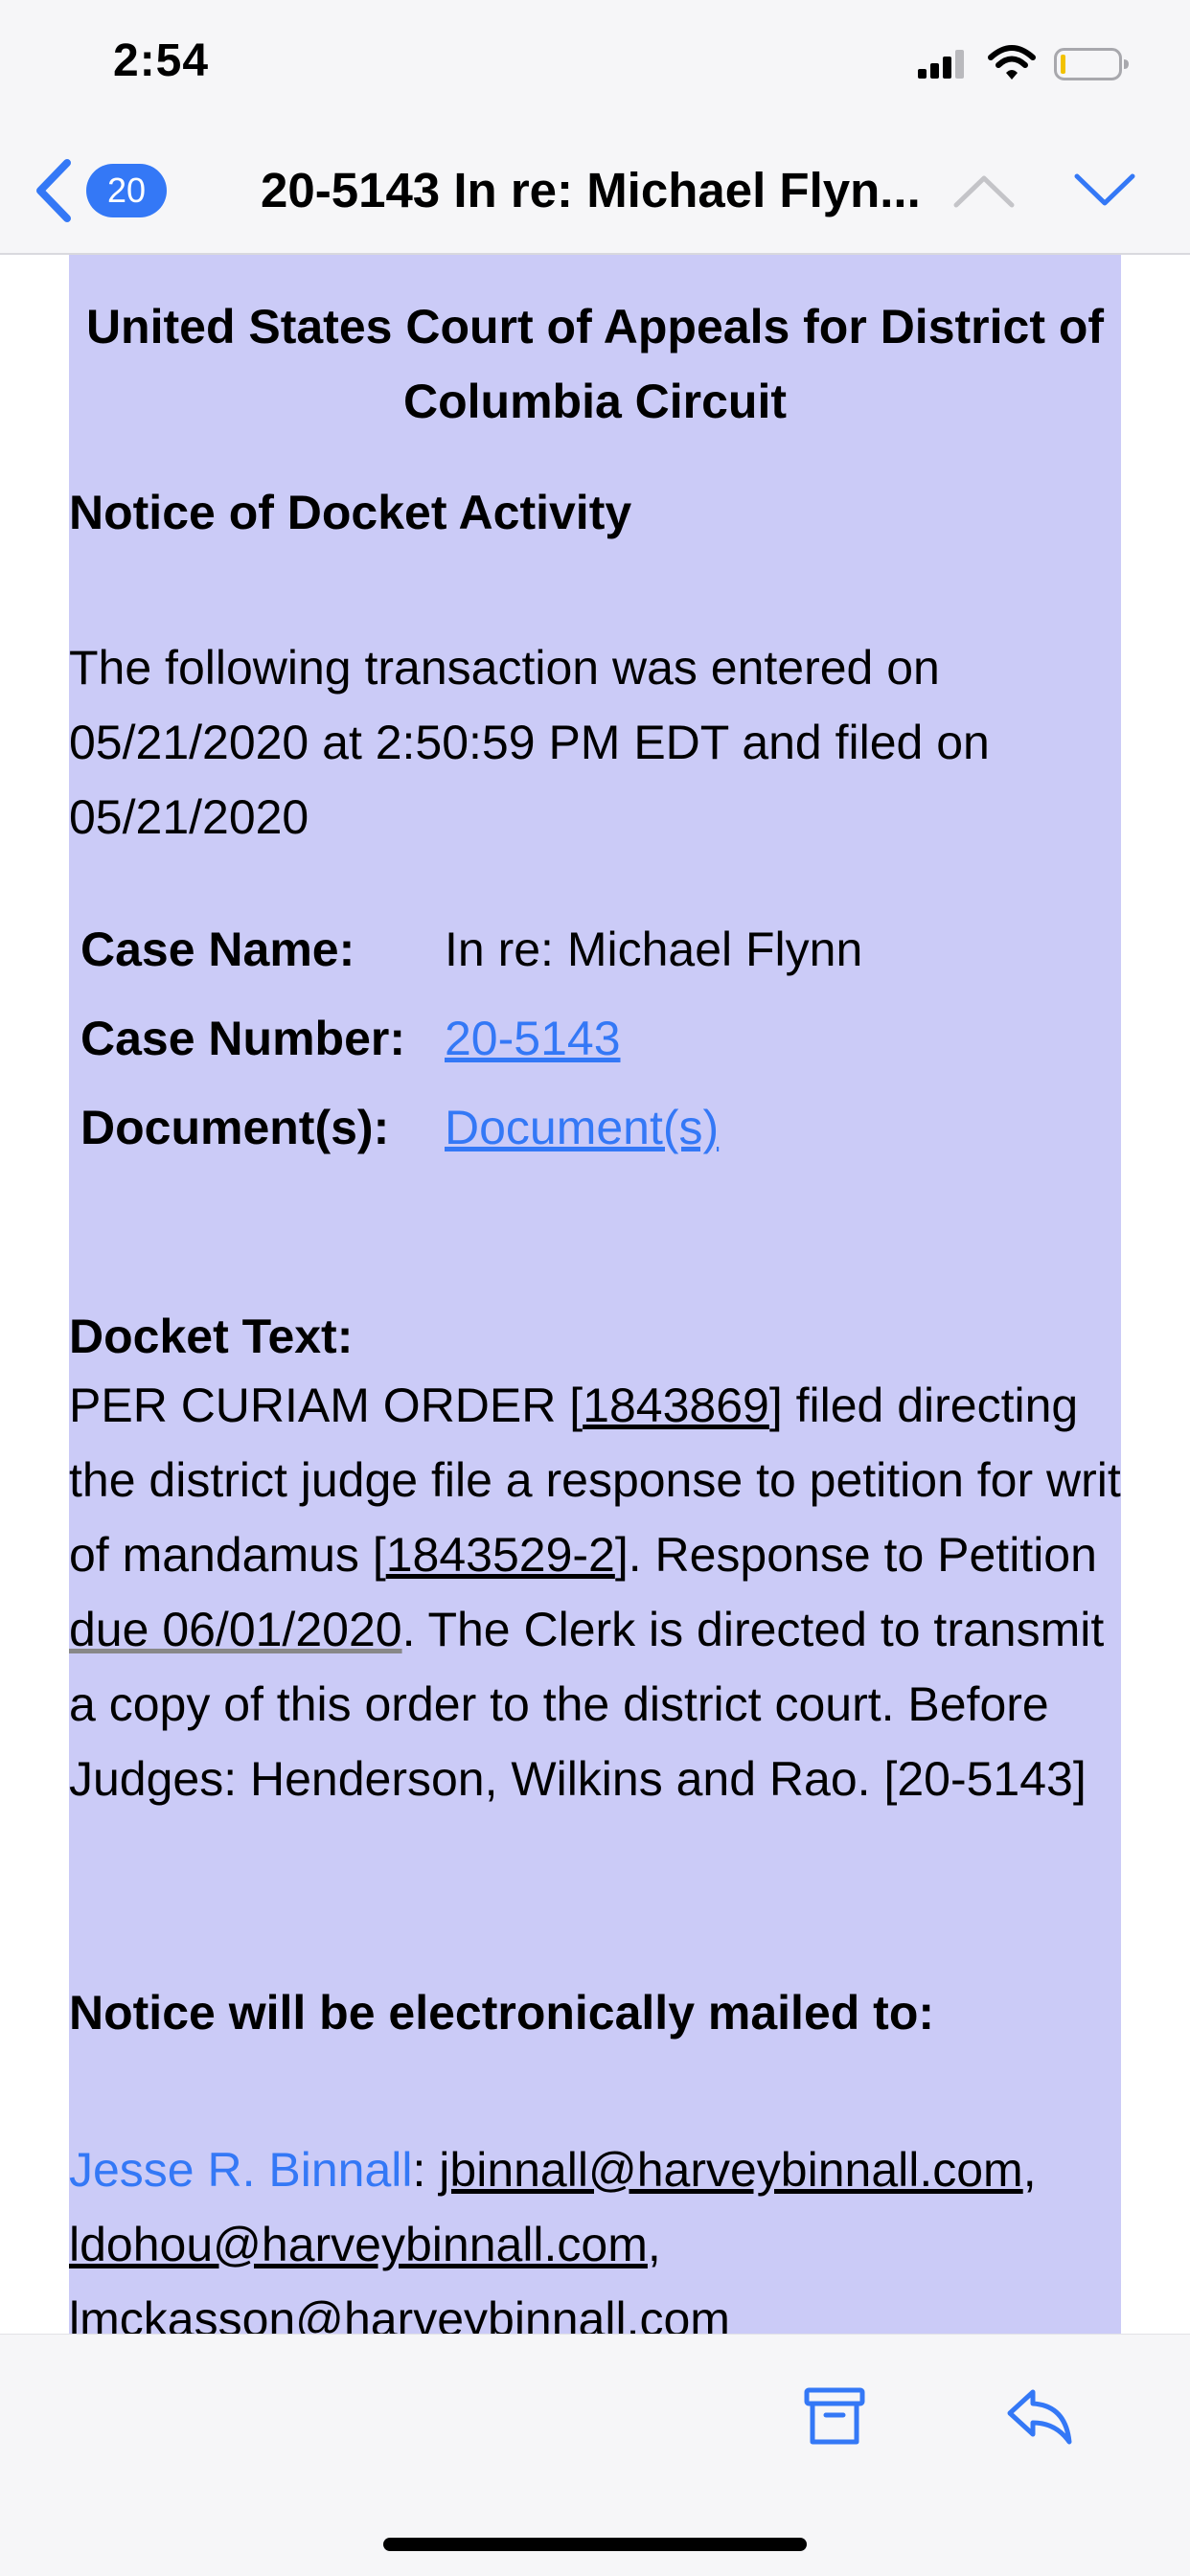 This screenshot has width=1190, height=2576. Describe the element at coordinates (500, 1555) in the screenshot. I see `docket-ref-link: 1843529-2` at that location.